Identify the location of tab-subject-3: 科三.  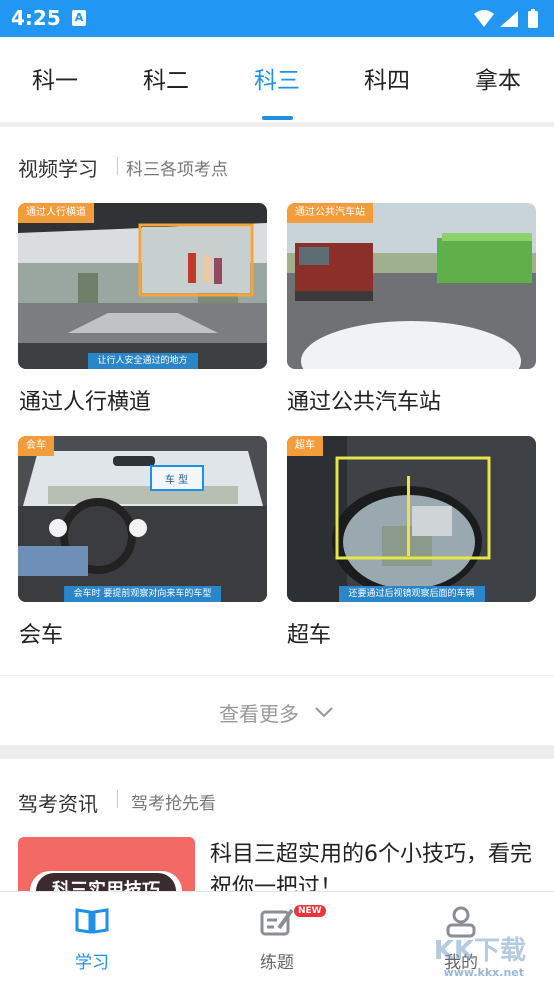
(277, 78).